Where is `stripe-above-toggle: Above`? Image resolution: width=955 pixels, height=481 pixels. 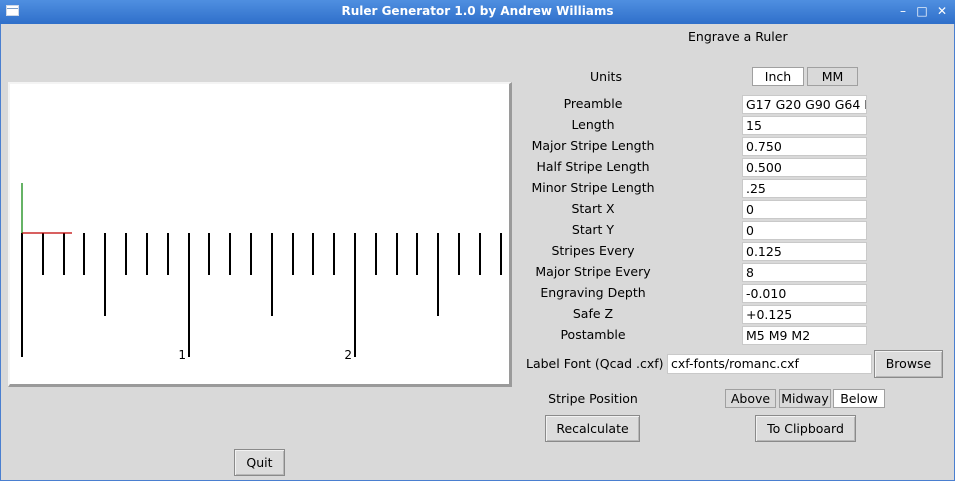 stripe-above-toggle: Above is located at coordinates (750, 398).